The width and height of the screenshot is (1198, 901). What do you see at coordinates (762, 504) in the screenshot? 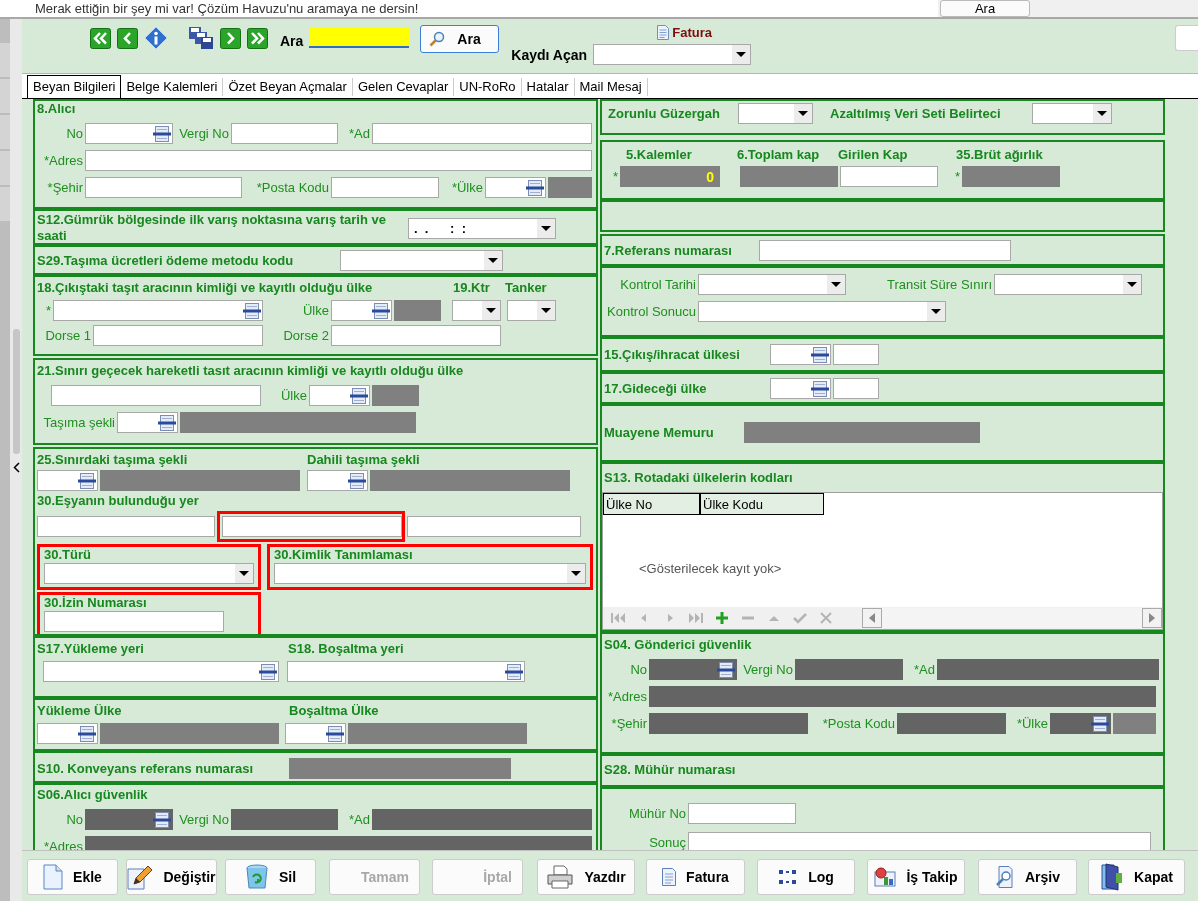
I see `column-header: Ülke Kodu` at bounding box center [762, 504].